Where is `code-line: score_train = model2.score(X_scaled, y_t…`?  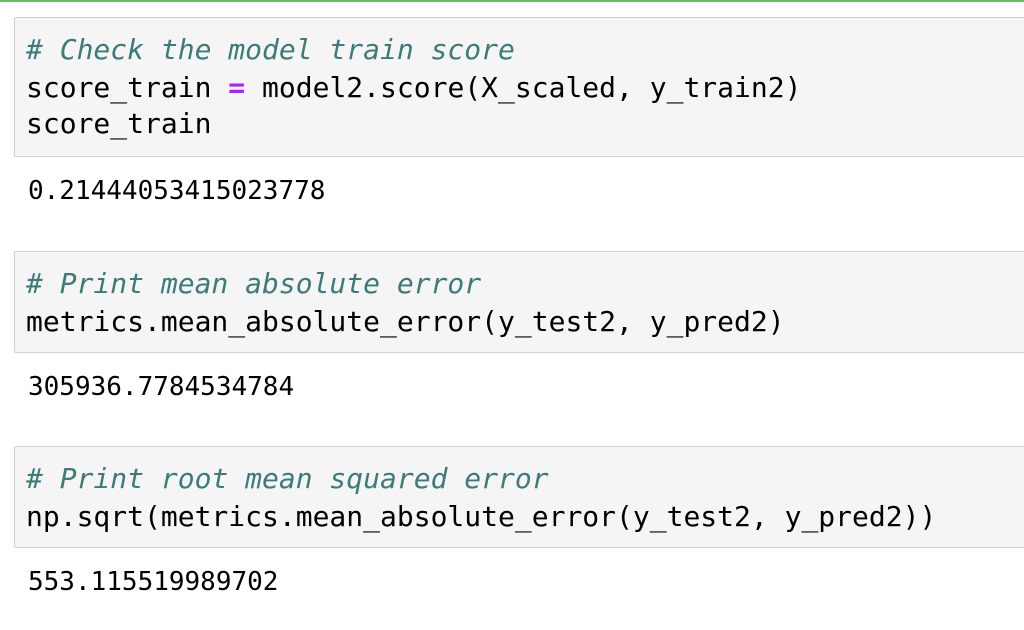
code-line: score_train = model2.score(X_scaled, y_t… is located at coordinates (413, 88).